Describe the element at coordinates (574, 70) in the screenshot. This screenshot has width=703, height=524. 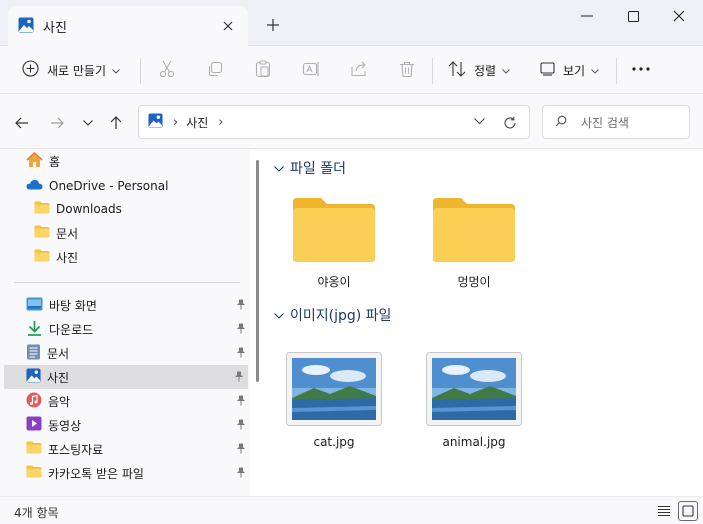
I see `view-button-label: 보기` at that location.